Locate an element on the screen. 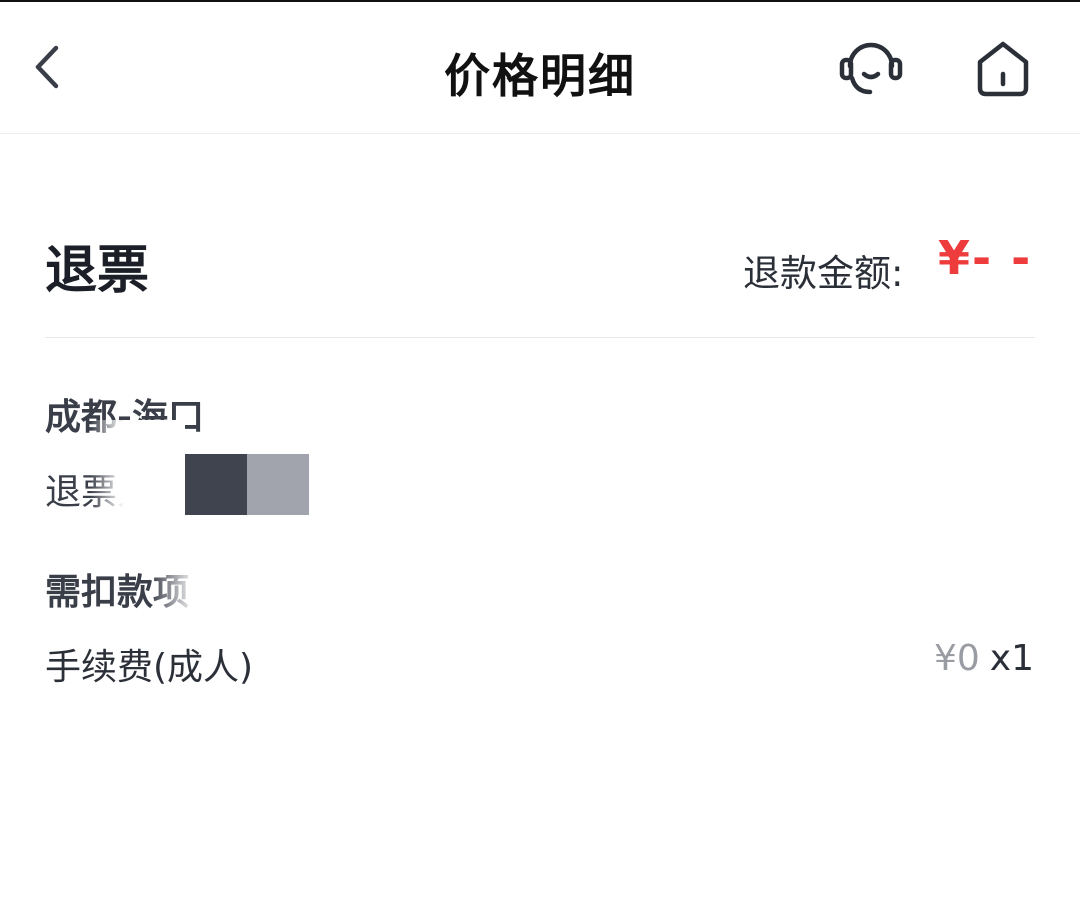  fee-item-quantity: x1 is located at coordinates (1011, 658).